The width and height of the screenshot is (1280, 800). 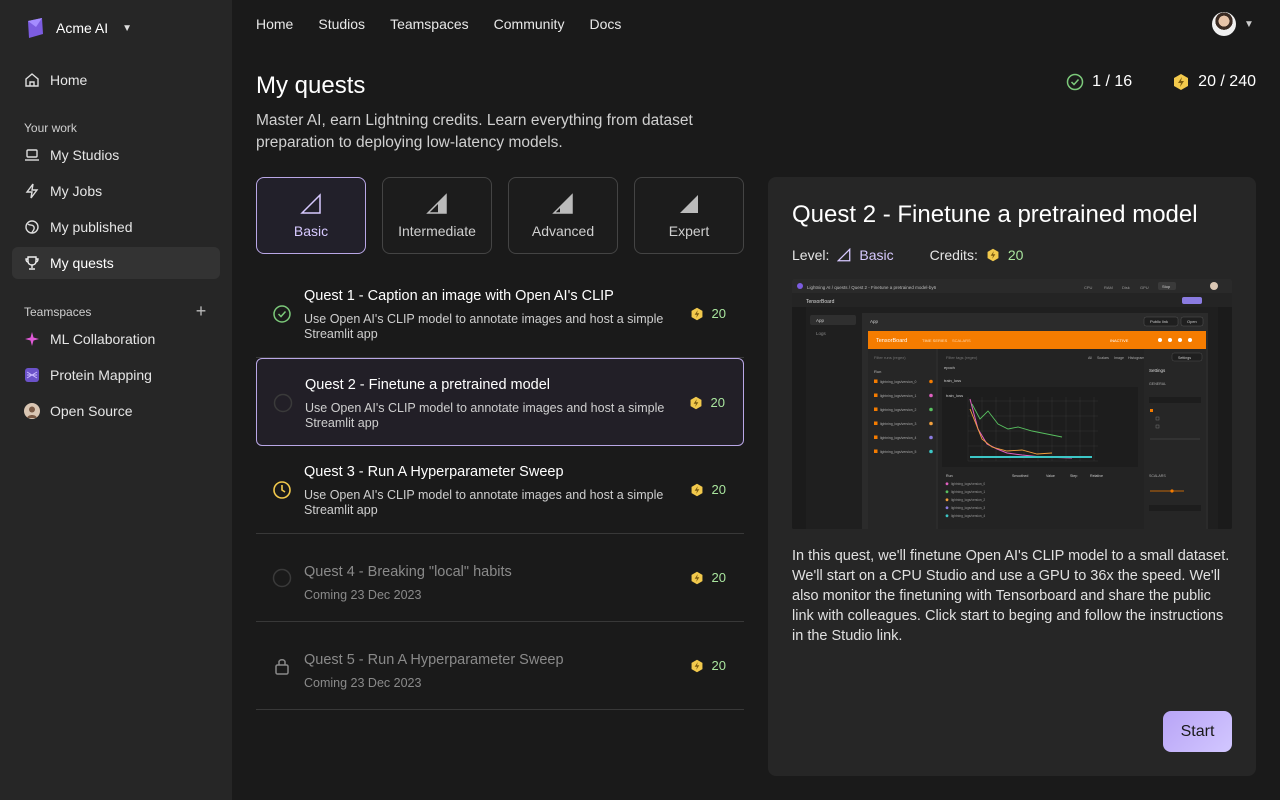 What do you see at coordinates (1073, 476) in the screenshot?
I see `preview-table-step: Step` at bounding box center [1073, 476].